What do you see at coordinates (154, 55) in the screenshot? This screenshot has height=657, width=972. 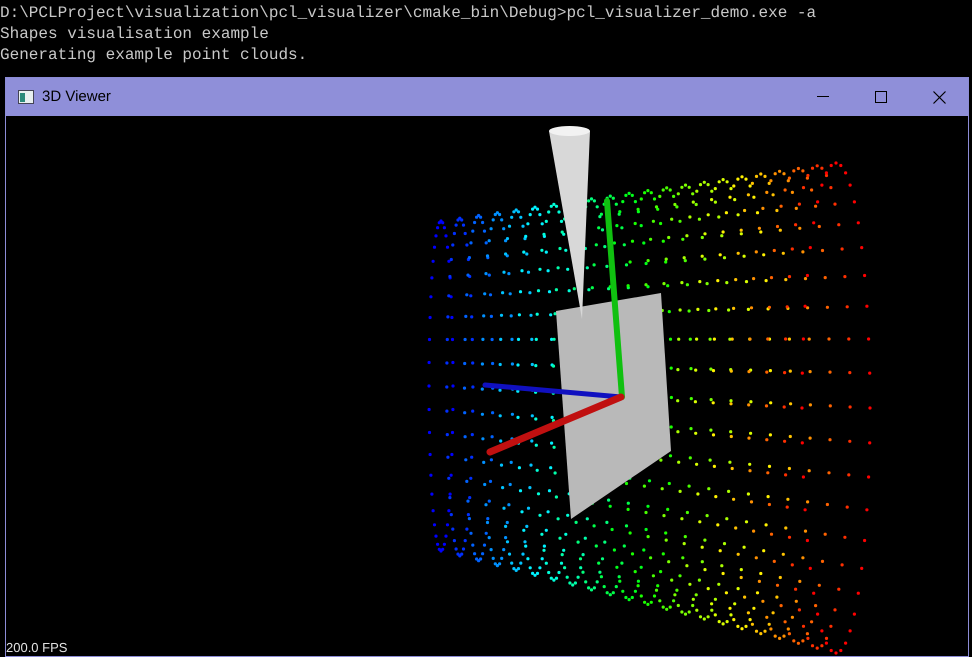 I see `console-line: Generating example point clouds.` at bounding box center [154, 55].